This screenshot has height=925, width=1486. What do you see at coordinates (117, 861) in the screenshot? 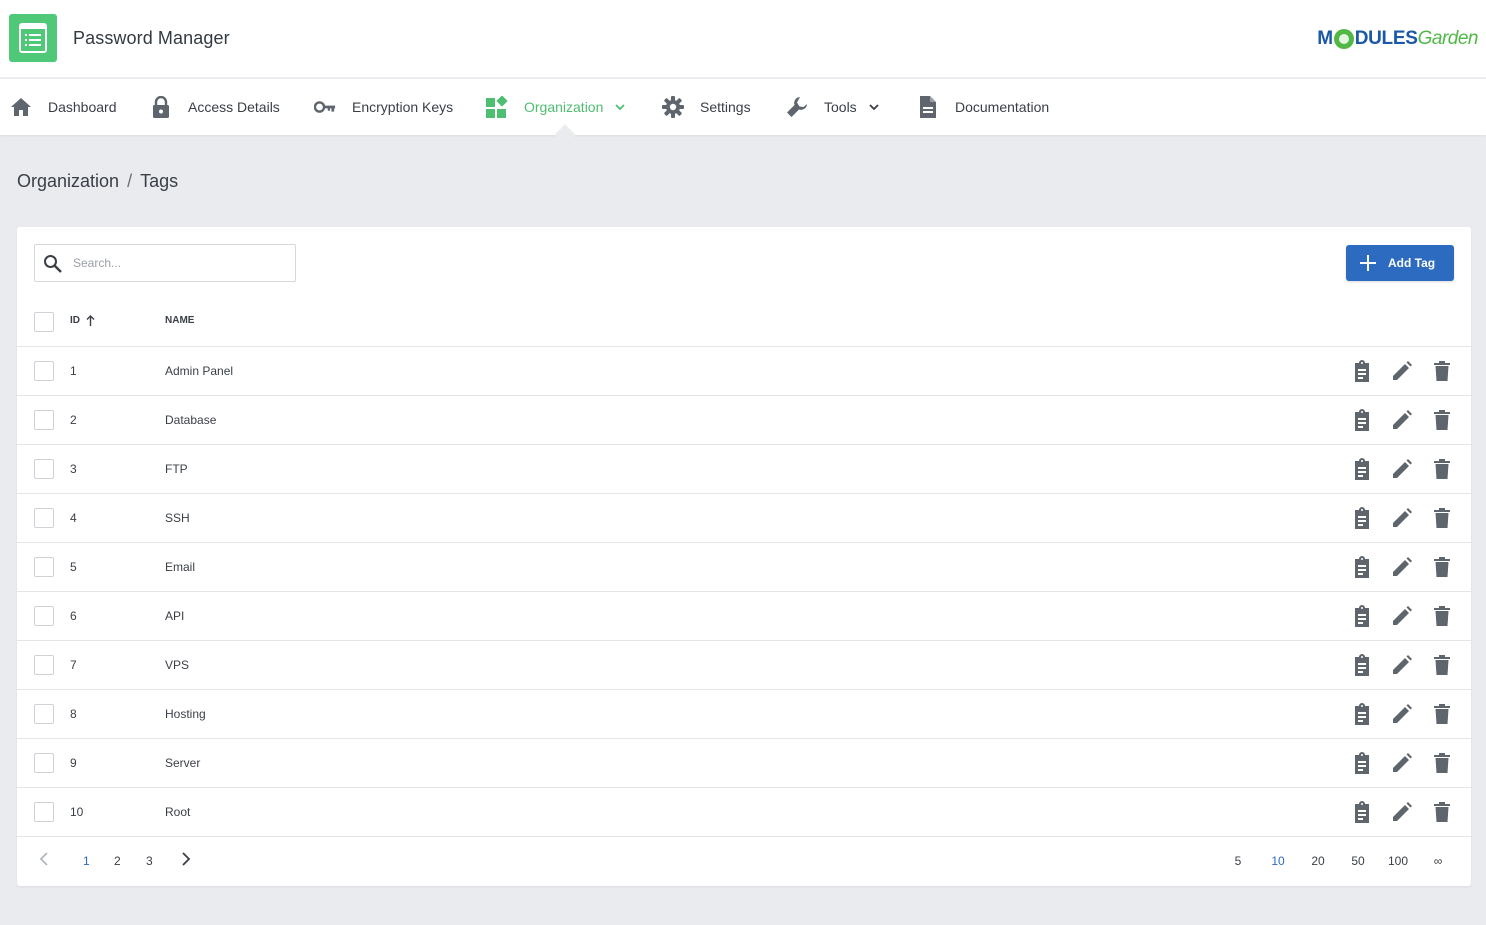
I see `page-2: 2` at bounding box center [117, 861].